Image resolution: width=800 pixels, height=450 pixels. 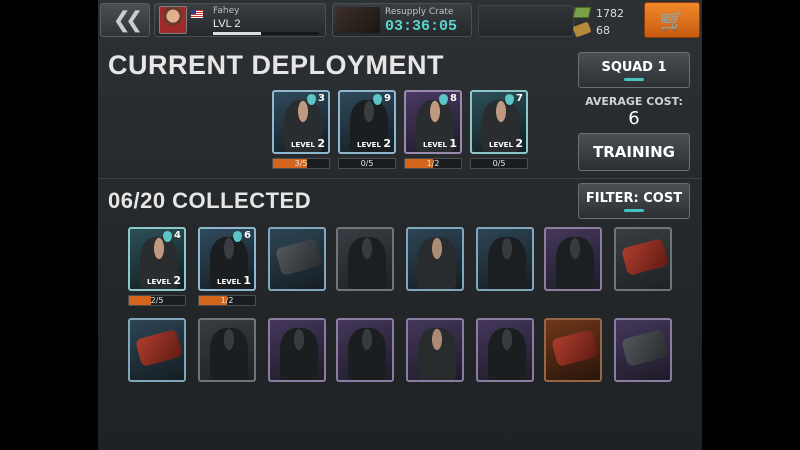 I want to click on avatar, so click(x=173, y=20).